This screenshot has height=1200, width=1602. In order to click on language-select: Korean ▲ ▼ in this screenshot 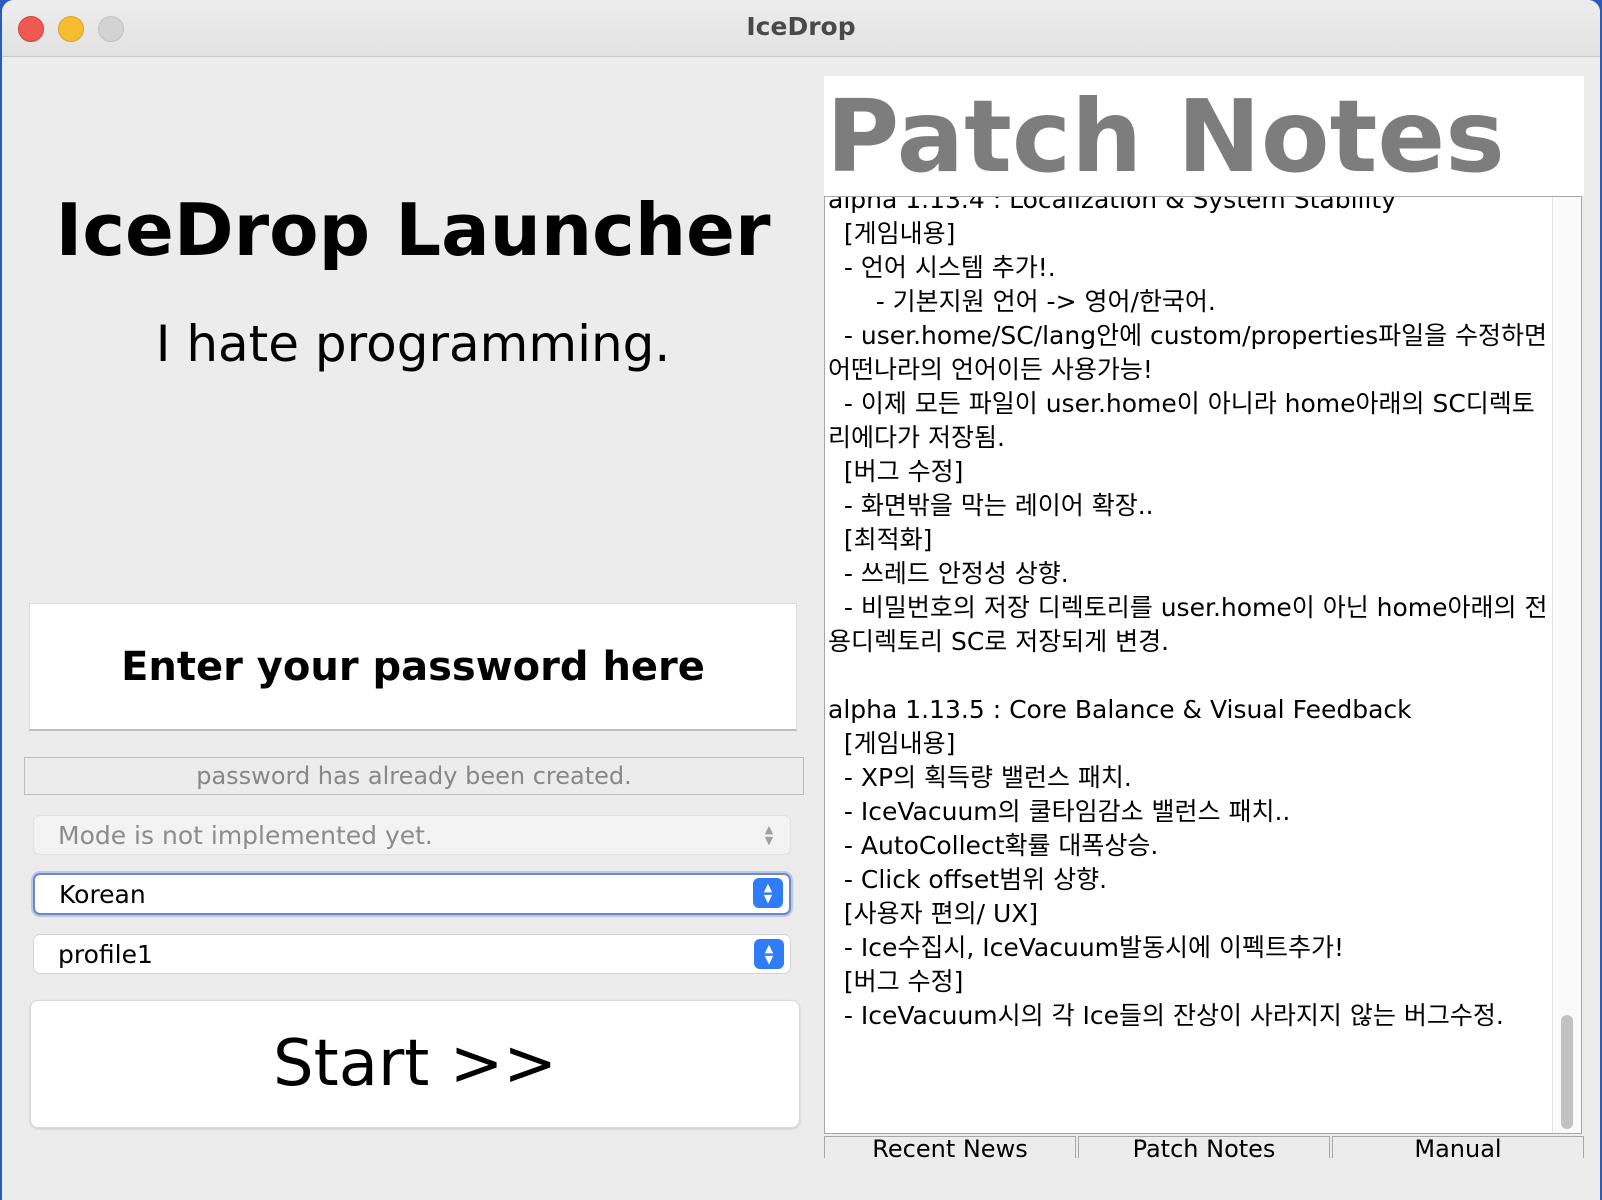, I will do `click(412, 894)`.